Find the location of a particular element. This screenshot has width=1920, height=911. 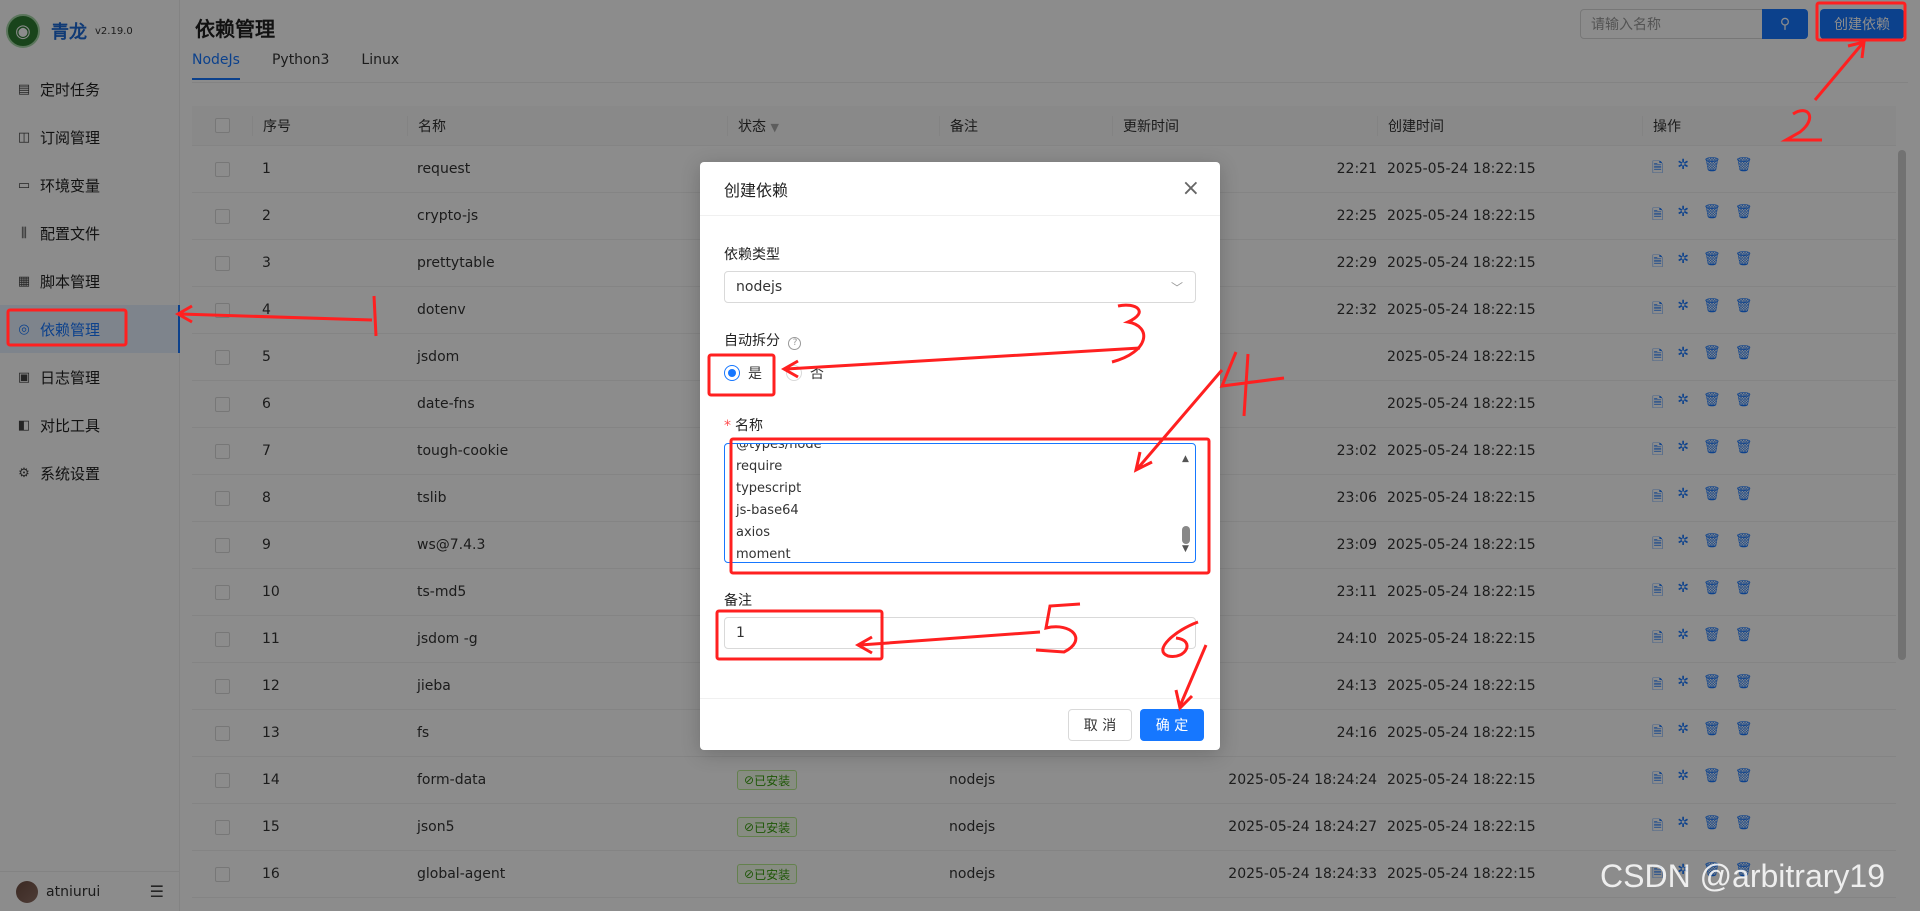

split-yes-radio is located at coordinates (732, 373).